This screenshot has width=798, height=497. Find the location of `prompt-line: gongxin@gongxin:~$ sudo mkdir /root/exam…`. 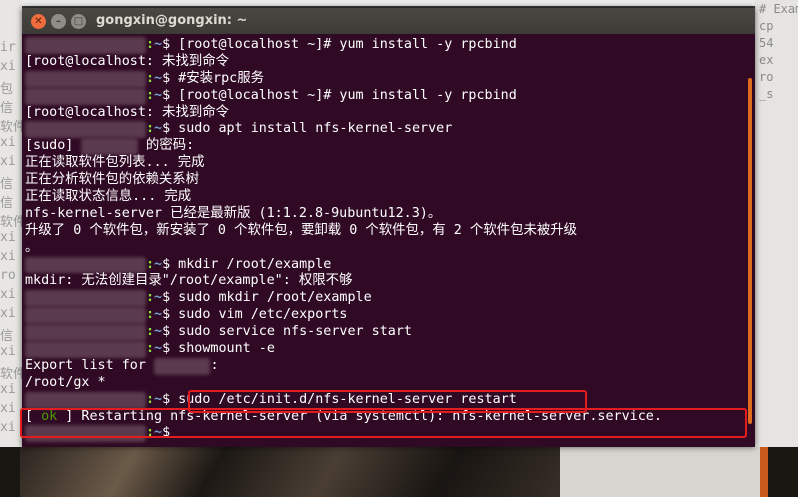

prompt-line: gongxin@gongxin:~$ sudo mkdir /root/exam… is located at coordinates (385, 299).